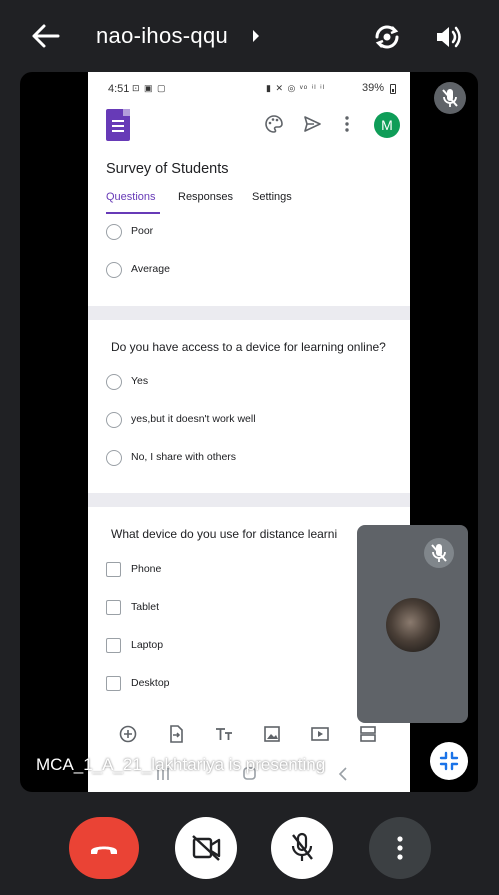  Describe the element at coordinates (439, 553) in the screenshot. I see `self-mic-off-icon` at that location.